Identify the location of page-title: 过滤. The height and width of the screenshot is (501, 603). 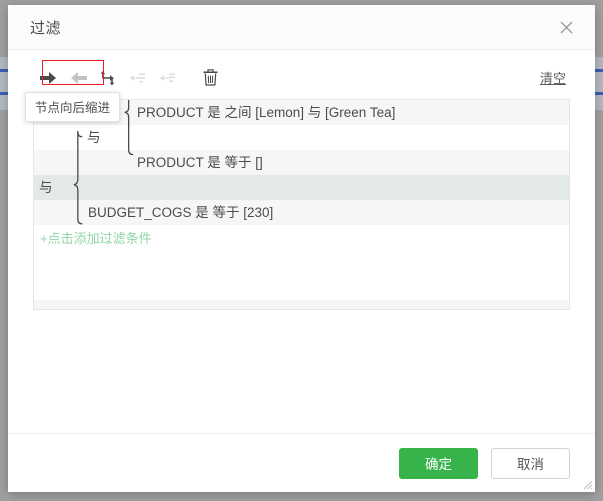
(46, 28).